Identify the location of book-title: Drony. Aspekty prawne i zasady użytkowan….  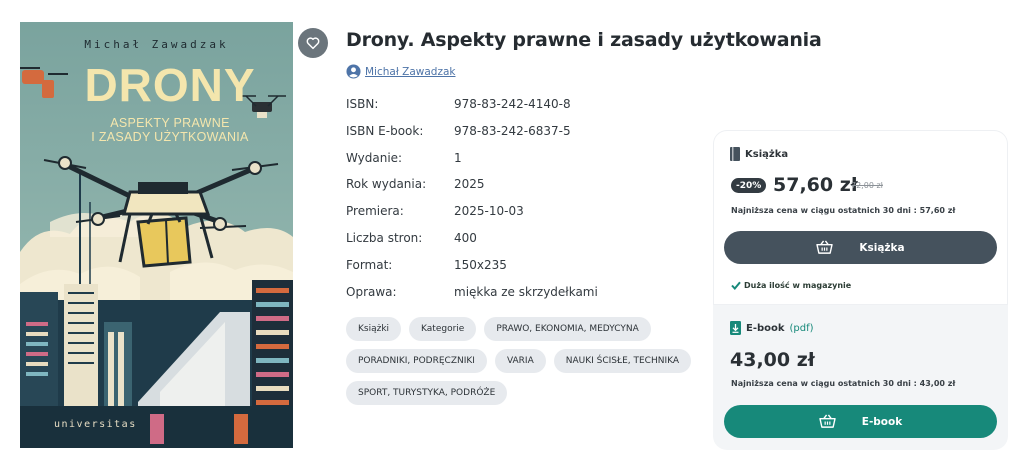
(584, 40).